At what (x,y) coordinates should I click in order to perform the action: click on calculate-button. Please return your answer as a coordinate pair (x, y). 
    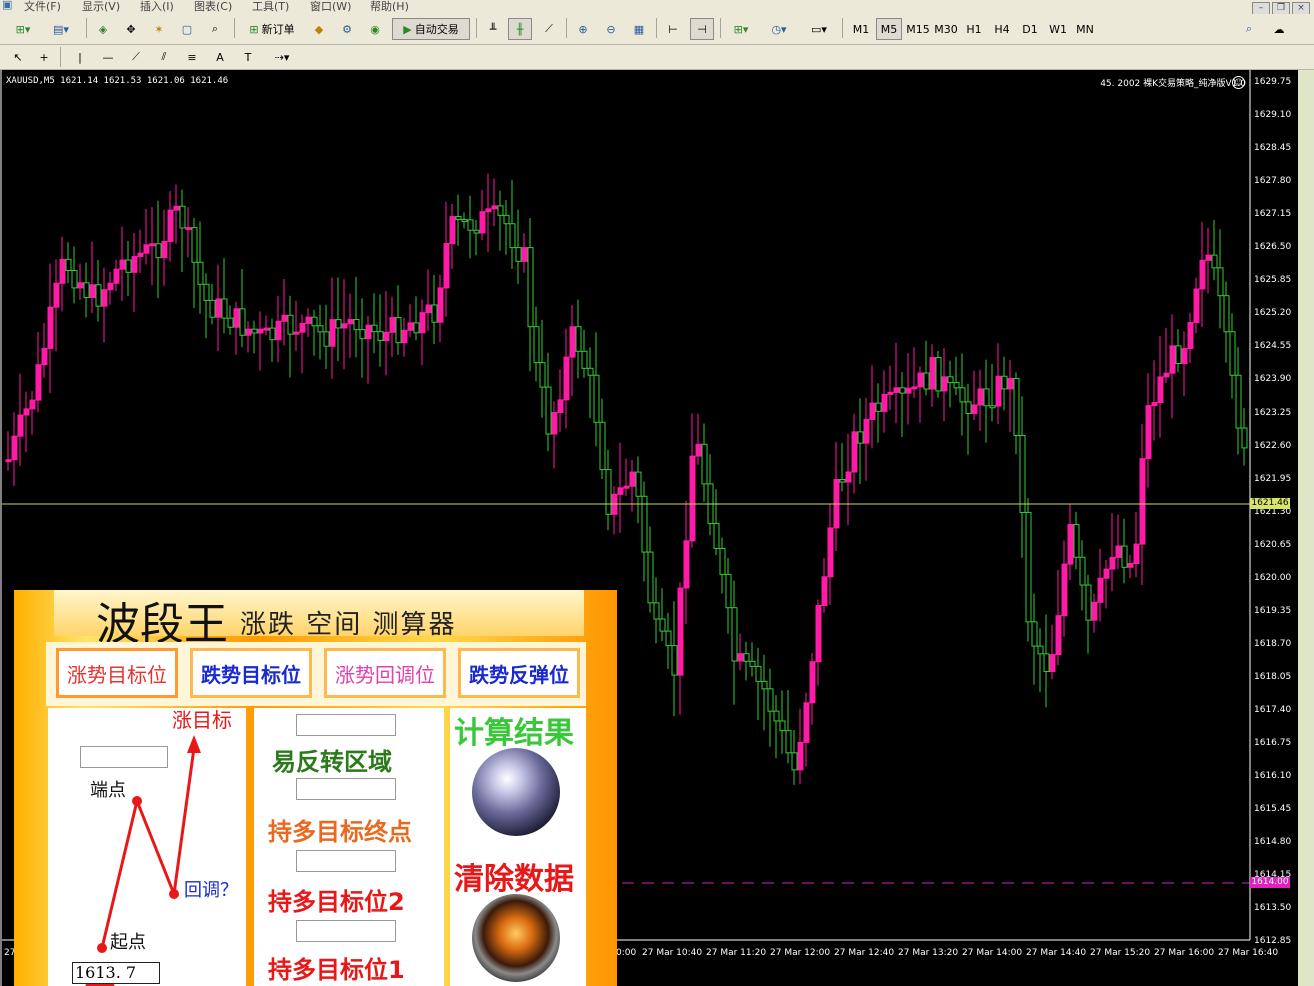
    Looking at the image, I should click on (516, 792).